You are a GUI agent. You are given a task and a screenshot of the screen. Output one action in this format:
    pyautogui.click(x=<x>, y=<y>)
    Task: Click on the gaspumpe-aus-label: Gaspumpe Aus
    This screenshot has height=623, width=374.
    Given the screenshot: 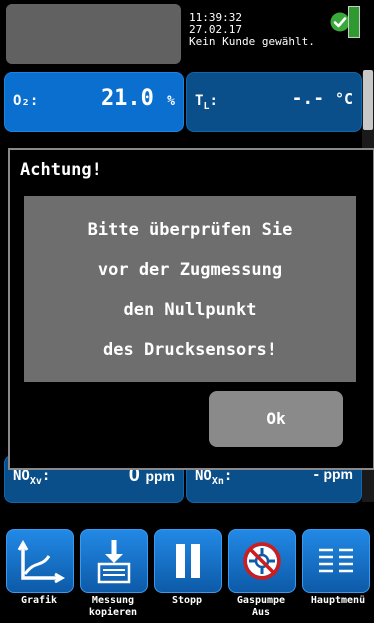 What is the action you would take?
    pyautogui.click(x=261, y=606)
    